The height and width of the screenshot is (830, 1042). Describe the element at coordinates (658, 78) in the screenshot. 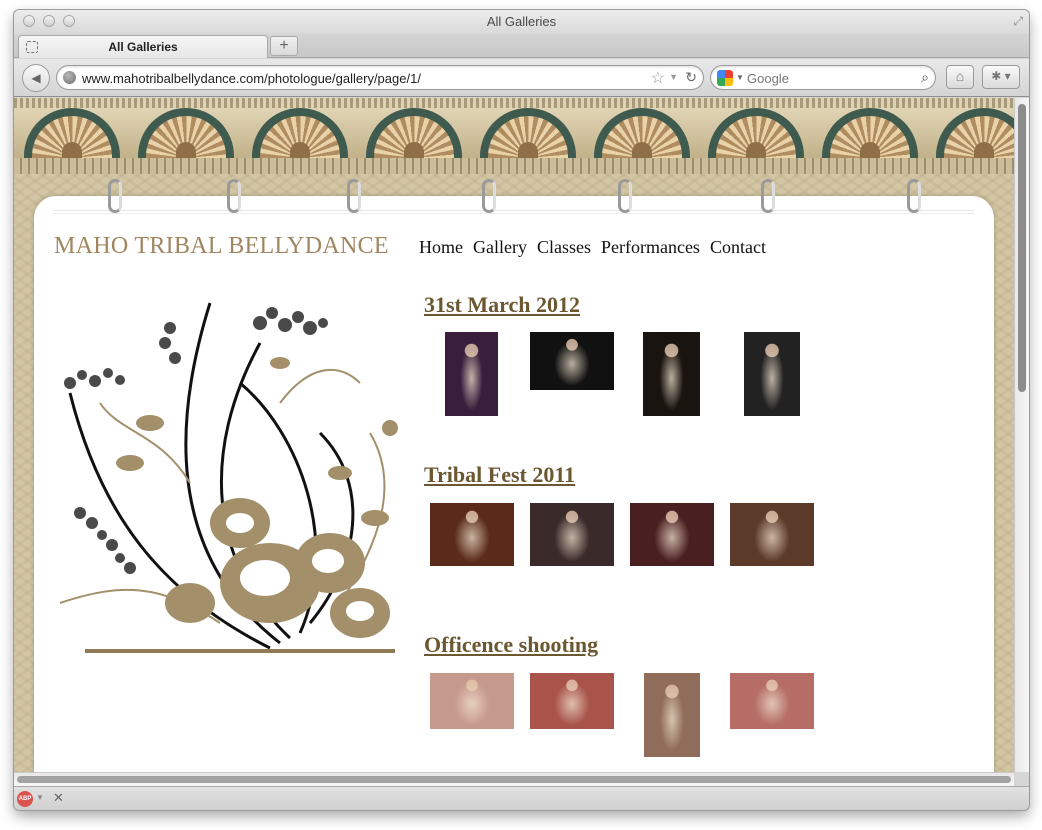

I see `bookmark-star-icon: ☆` at that location.